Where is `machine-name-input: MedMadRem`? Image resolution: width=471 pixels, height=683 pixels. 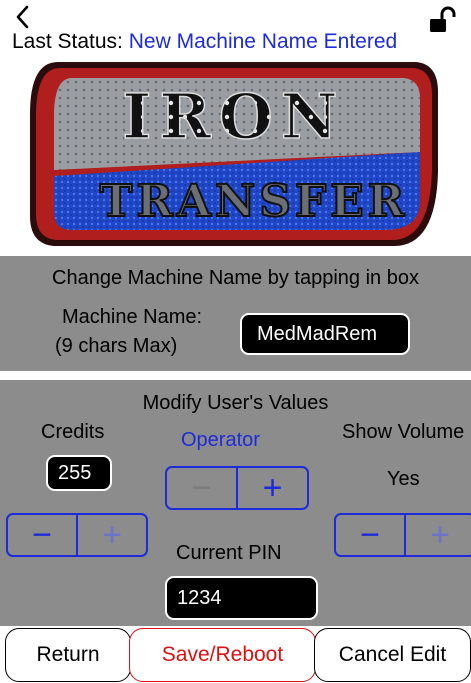
machine-name-input: MedMadRem is located at coordinates (325, 334).